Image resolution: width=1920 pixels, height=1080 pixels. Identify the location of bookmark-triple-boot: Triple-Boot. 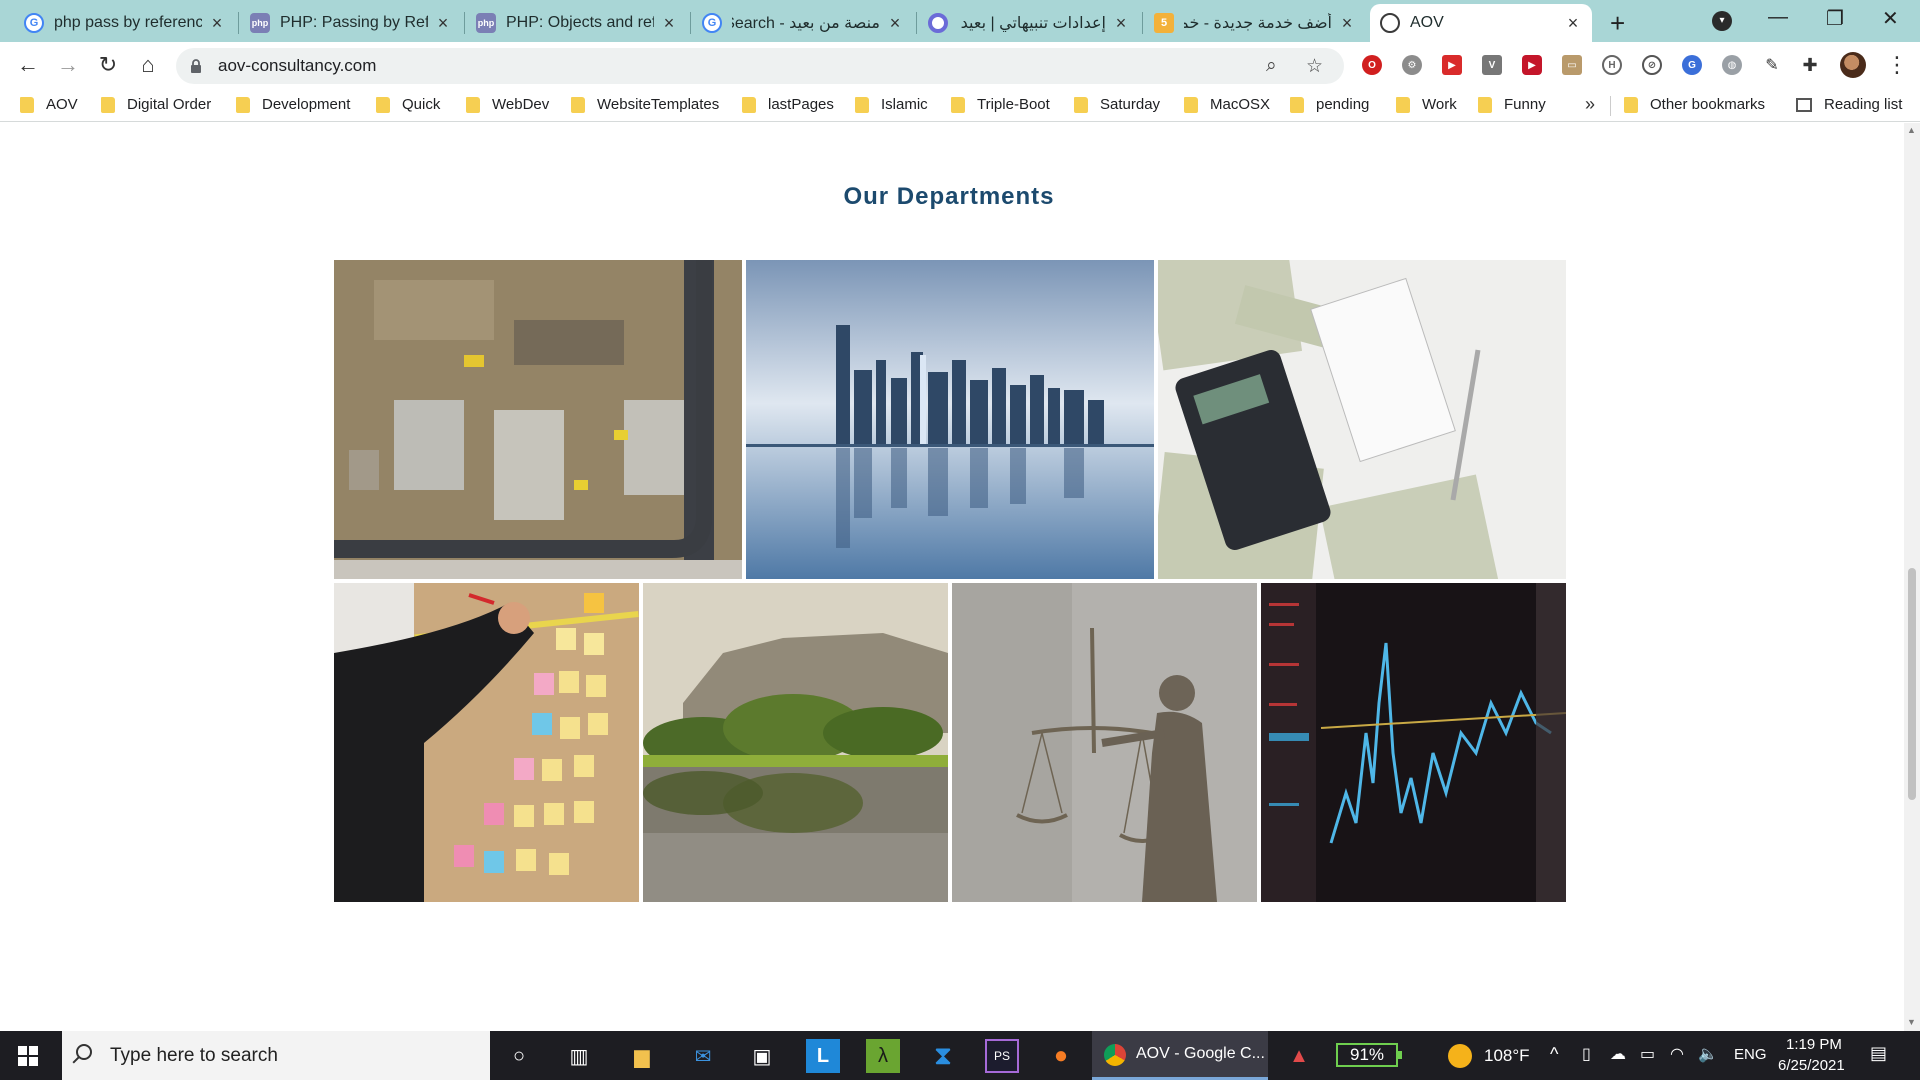
(1000, 104).